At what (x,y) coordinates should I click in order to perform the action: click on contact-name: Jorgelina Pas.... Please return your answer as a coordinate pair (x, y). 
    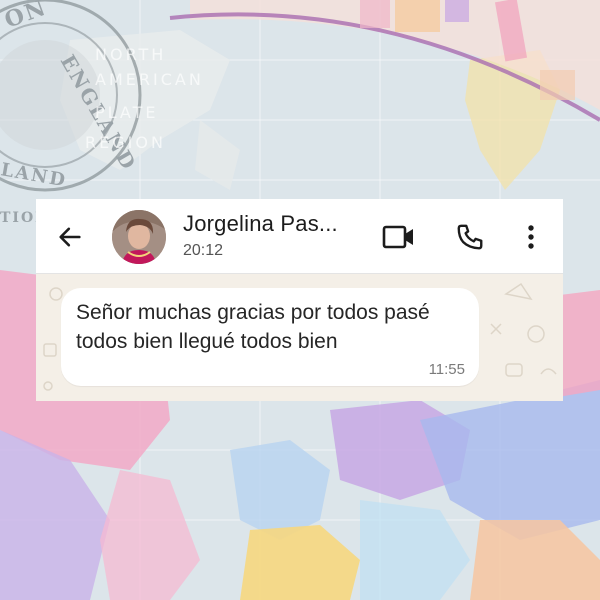
    Looking at the image, I should click on (260, 224).